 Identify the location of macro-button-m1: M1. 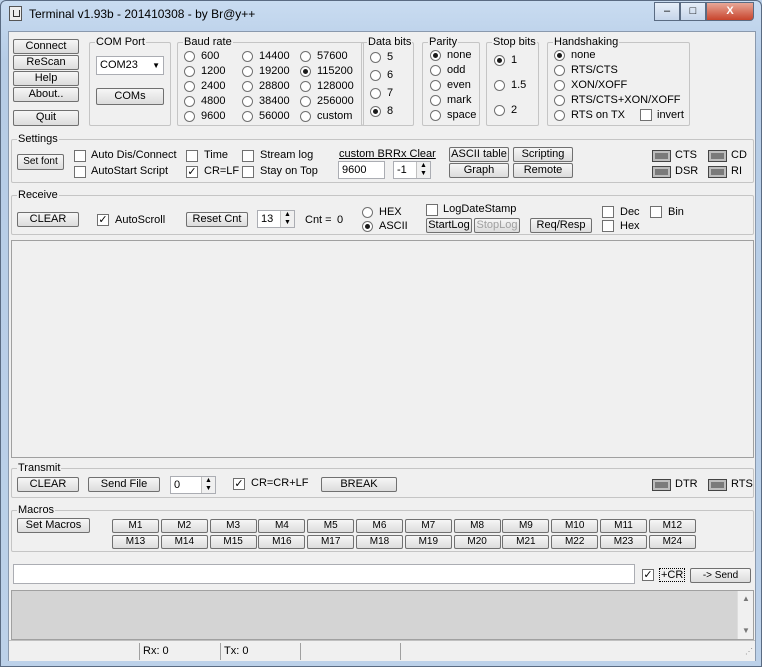
(135, 526).